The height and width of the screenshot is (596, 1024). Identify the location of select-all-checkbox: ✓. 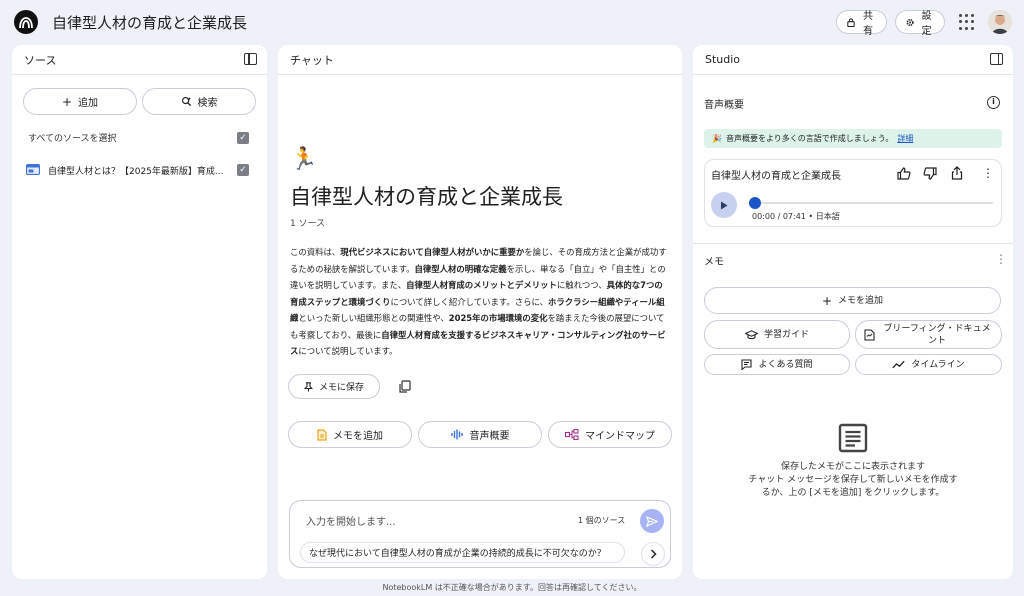
(243, 138).